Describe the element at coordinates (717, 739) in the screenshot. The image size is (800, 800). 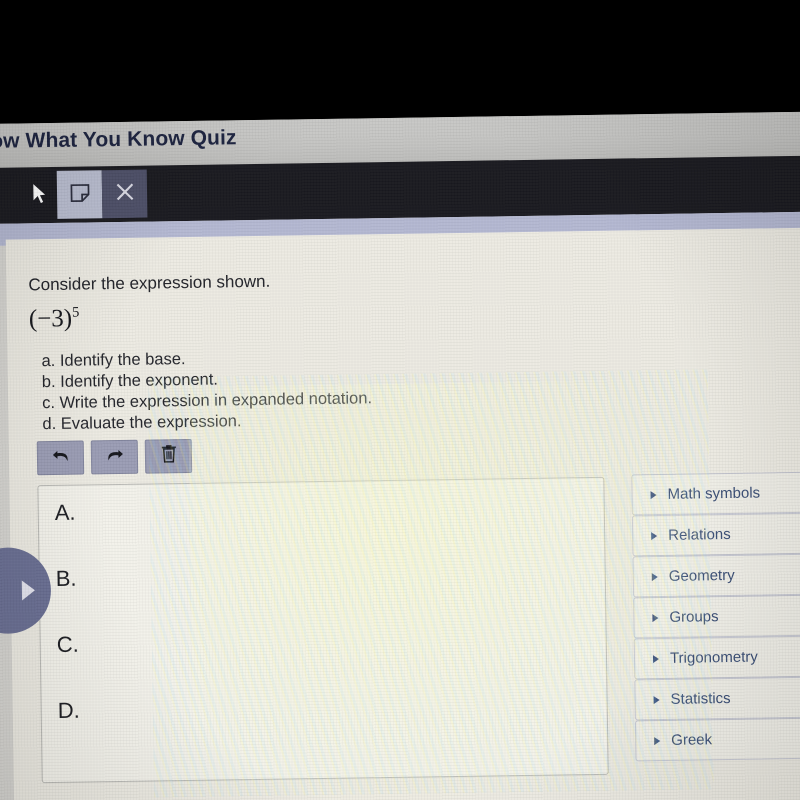
I see `palette-item-greek: Greek` at that location.